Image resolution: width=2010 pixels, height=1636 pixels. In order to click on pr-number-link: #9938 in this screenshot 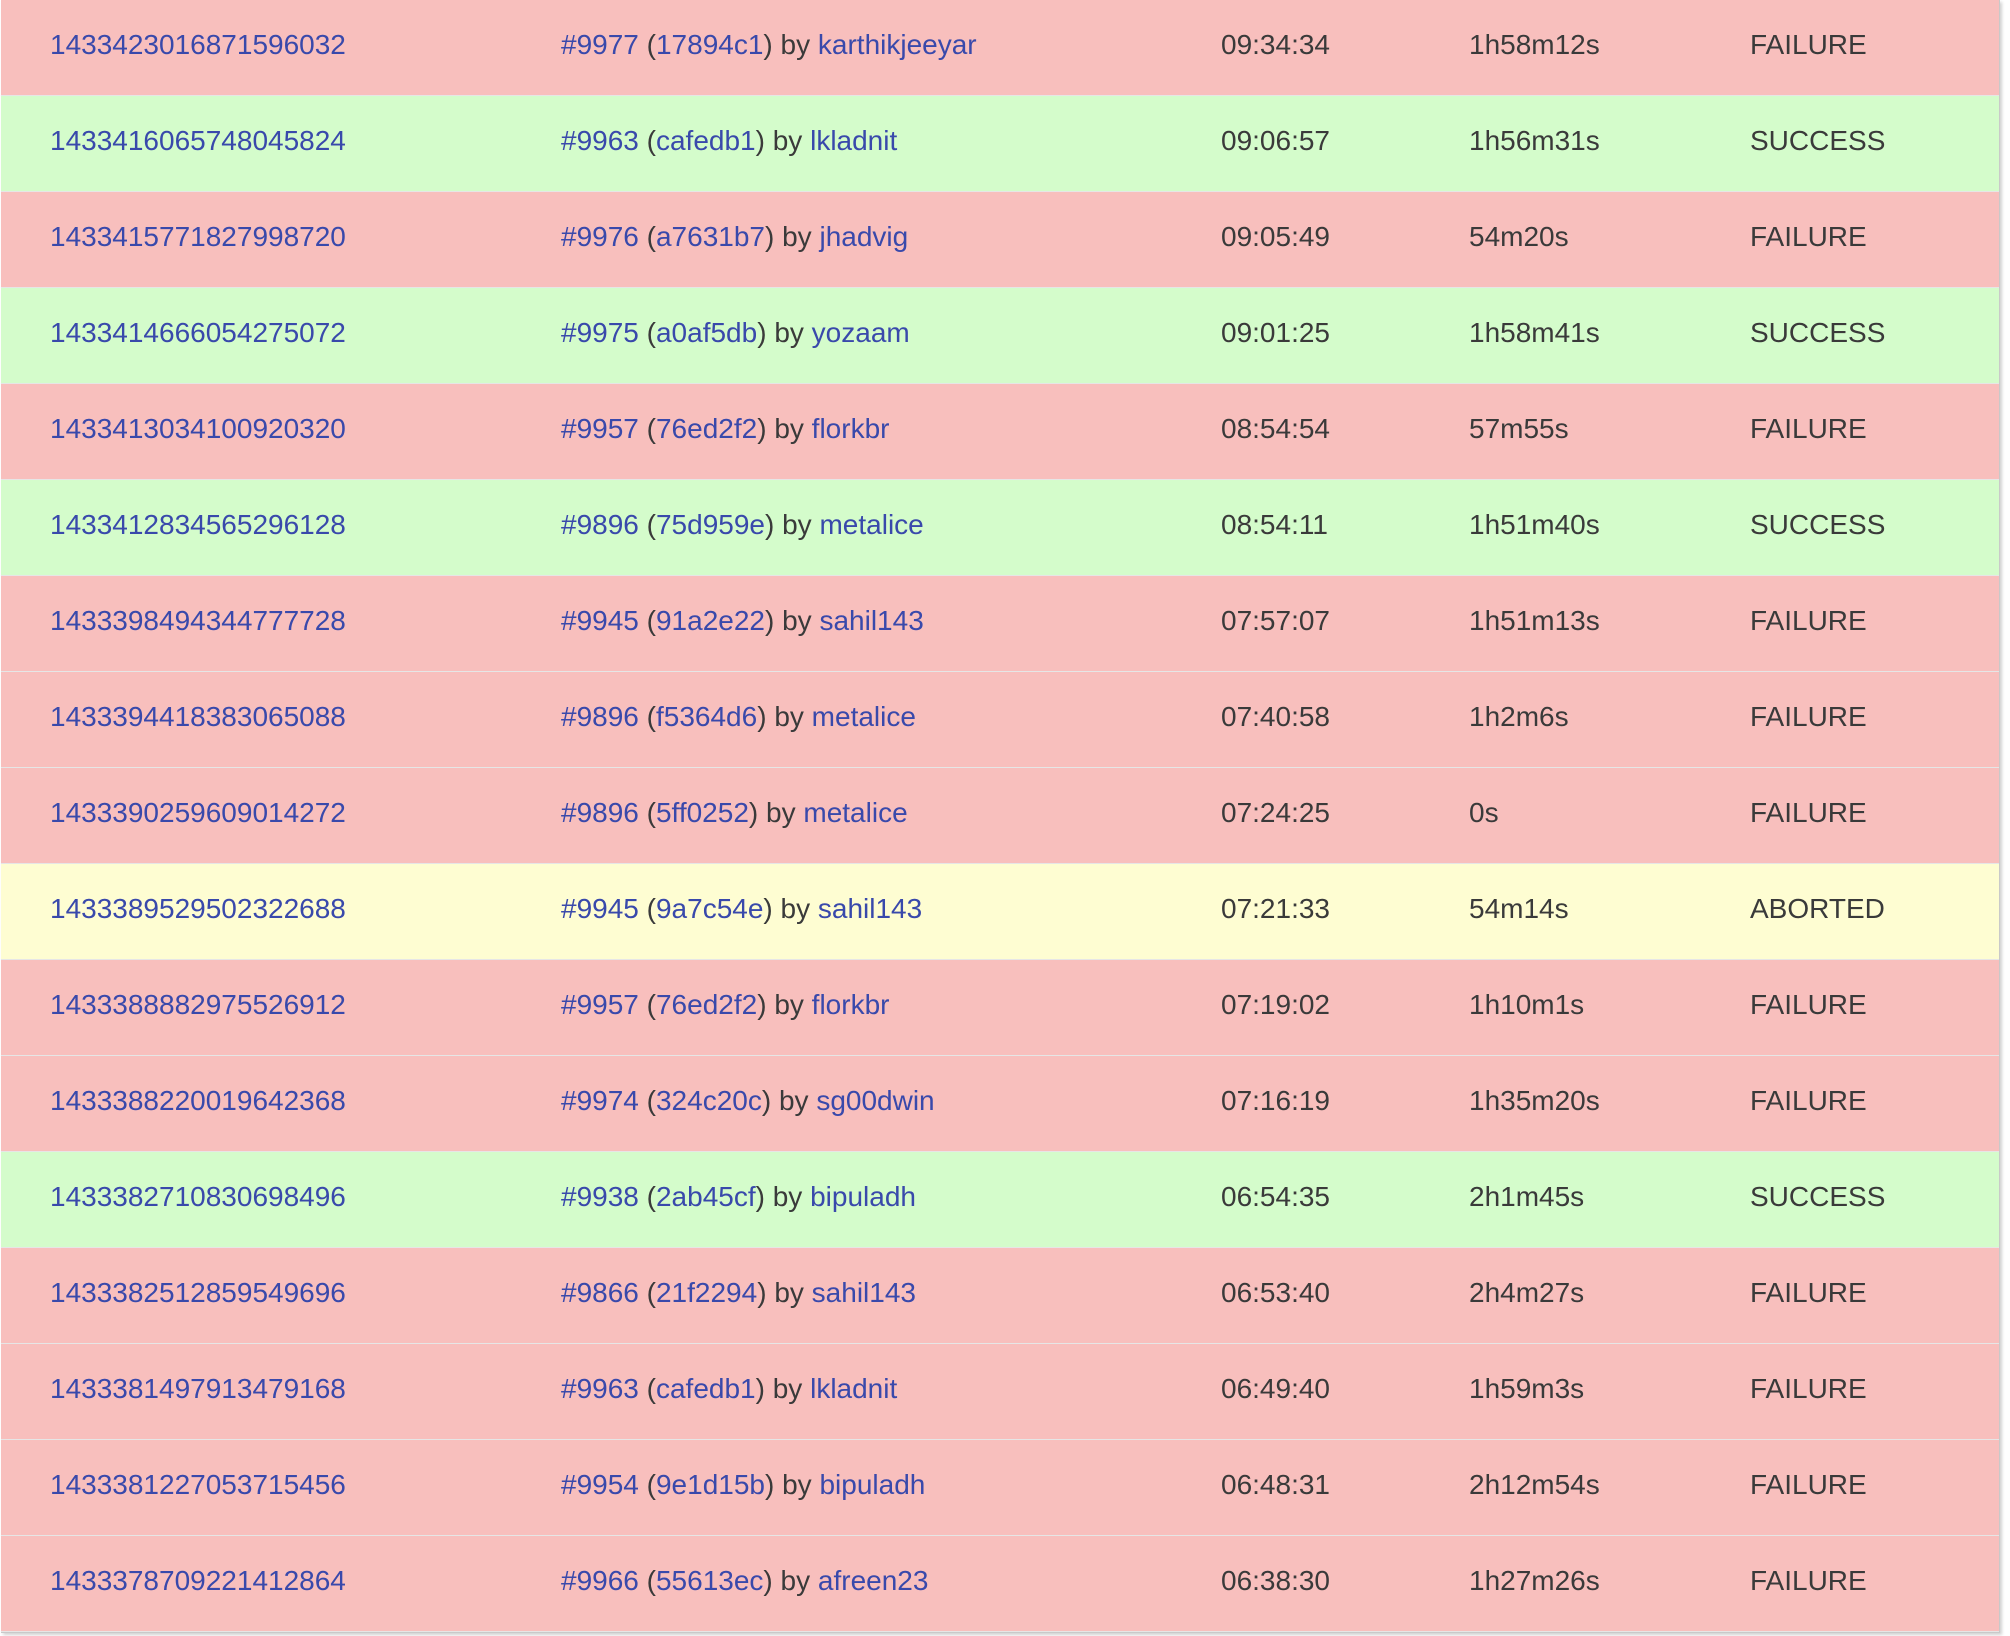, I will do `click(600, 1196)`.